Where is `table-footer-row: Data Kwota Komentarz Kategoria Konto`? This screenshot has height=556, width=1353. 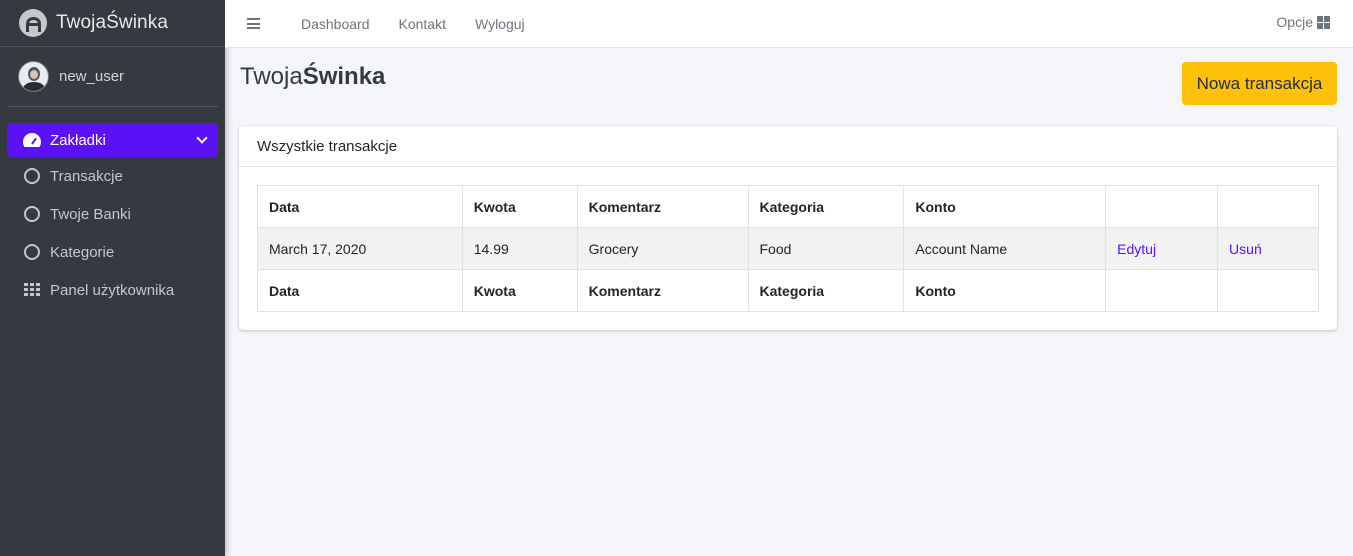 table-footer-row: Data Kwota Komentarz Kategoria Konto is located at coordinates (788, 290).